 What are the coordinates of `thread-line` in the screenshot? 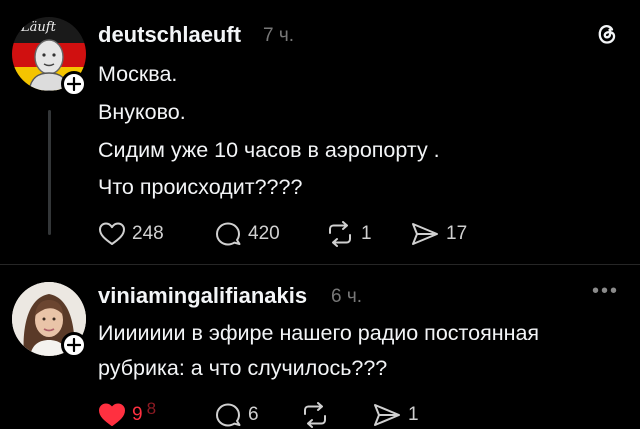 It's located at (49, 172).